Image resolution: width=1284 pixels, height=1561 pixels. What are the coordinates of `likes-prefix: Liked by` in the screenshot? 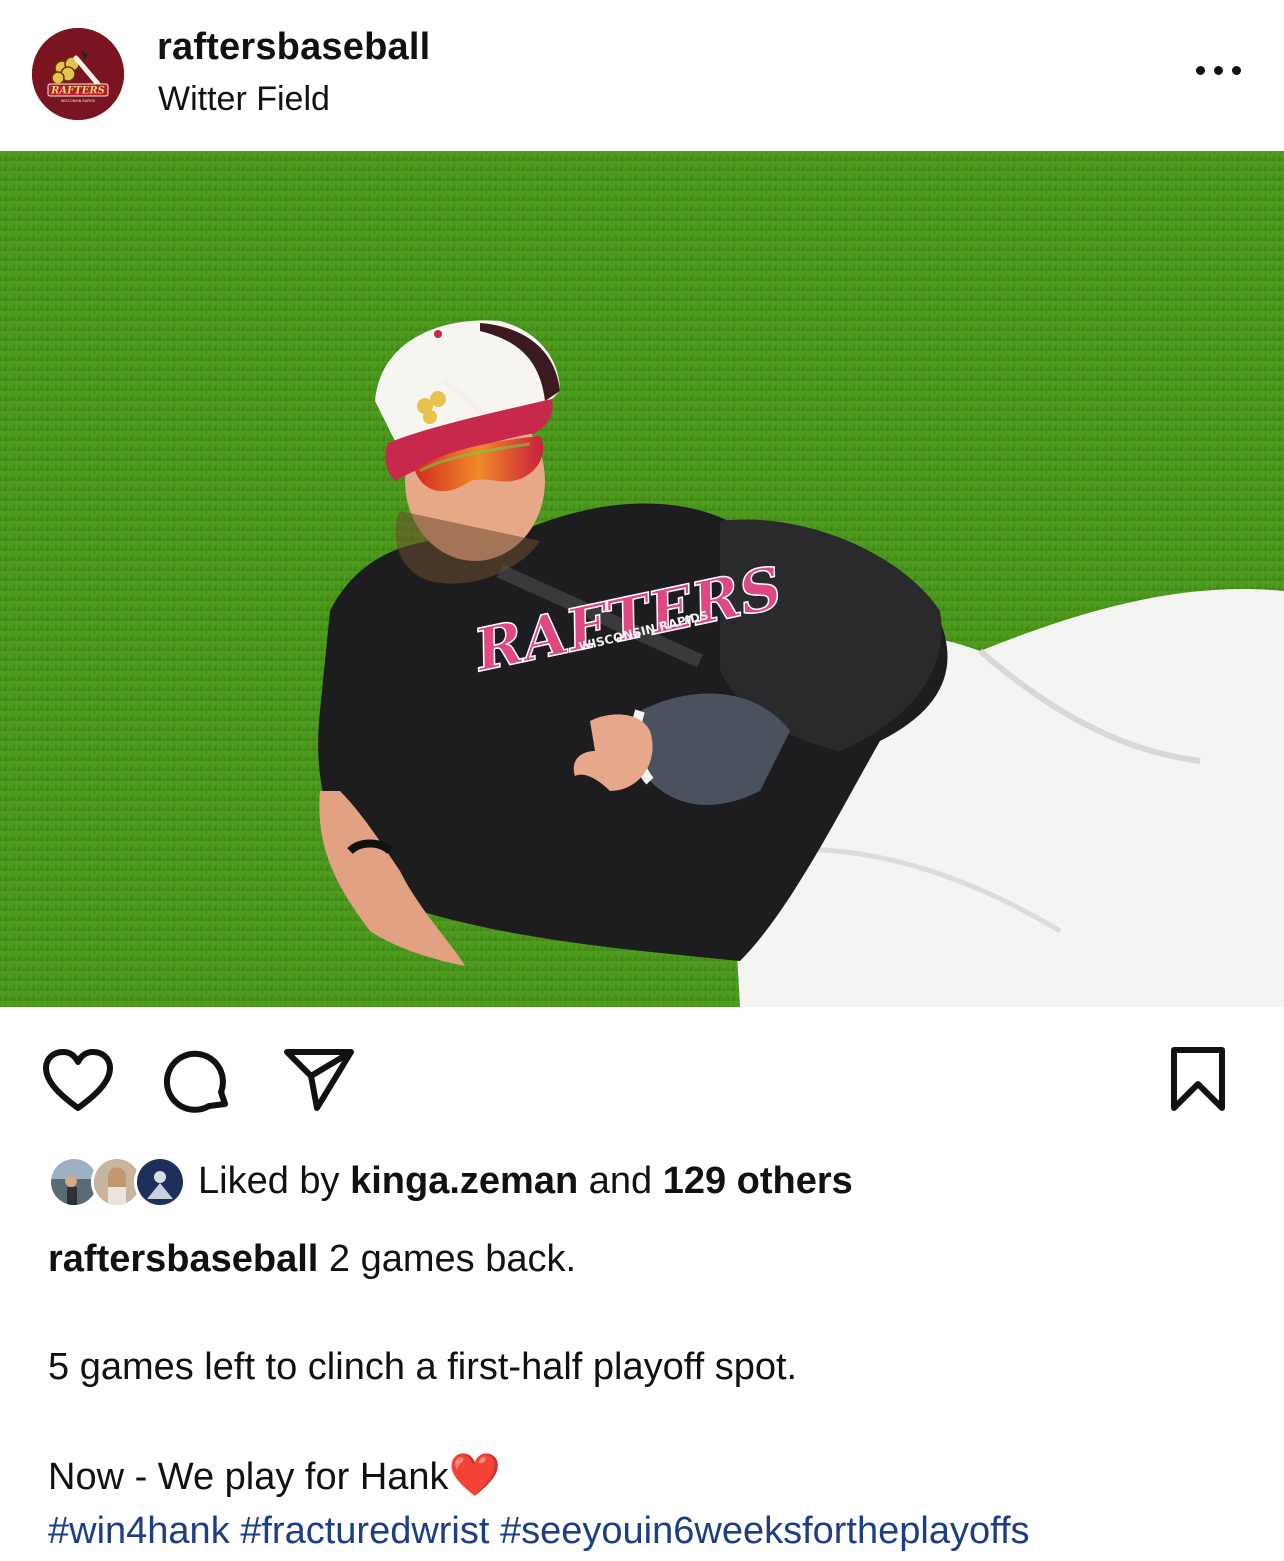 It's located at (274, 1180).